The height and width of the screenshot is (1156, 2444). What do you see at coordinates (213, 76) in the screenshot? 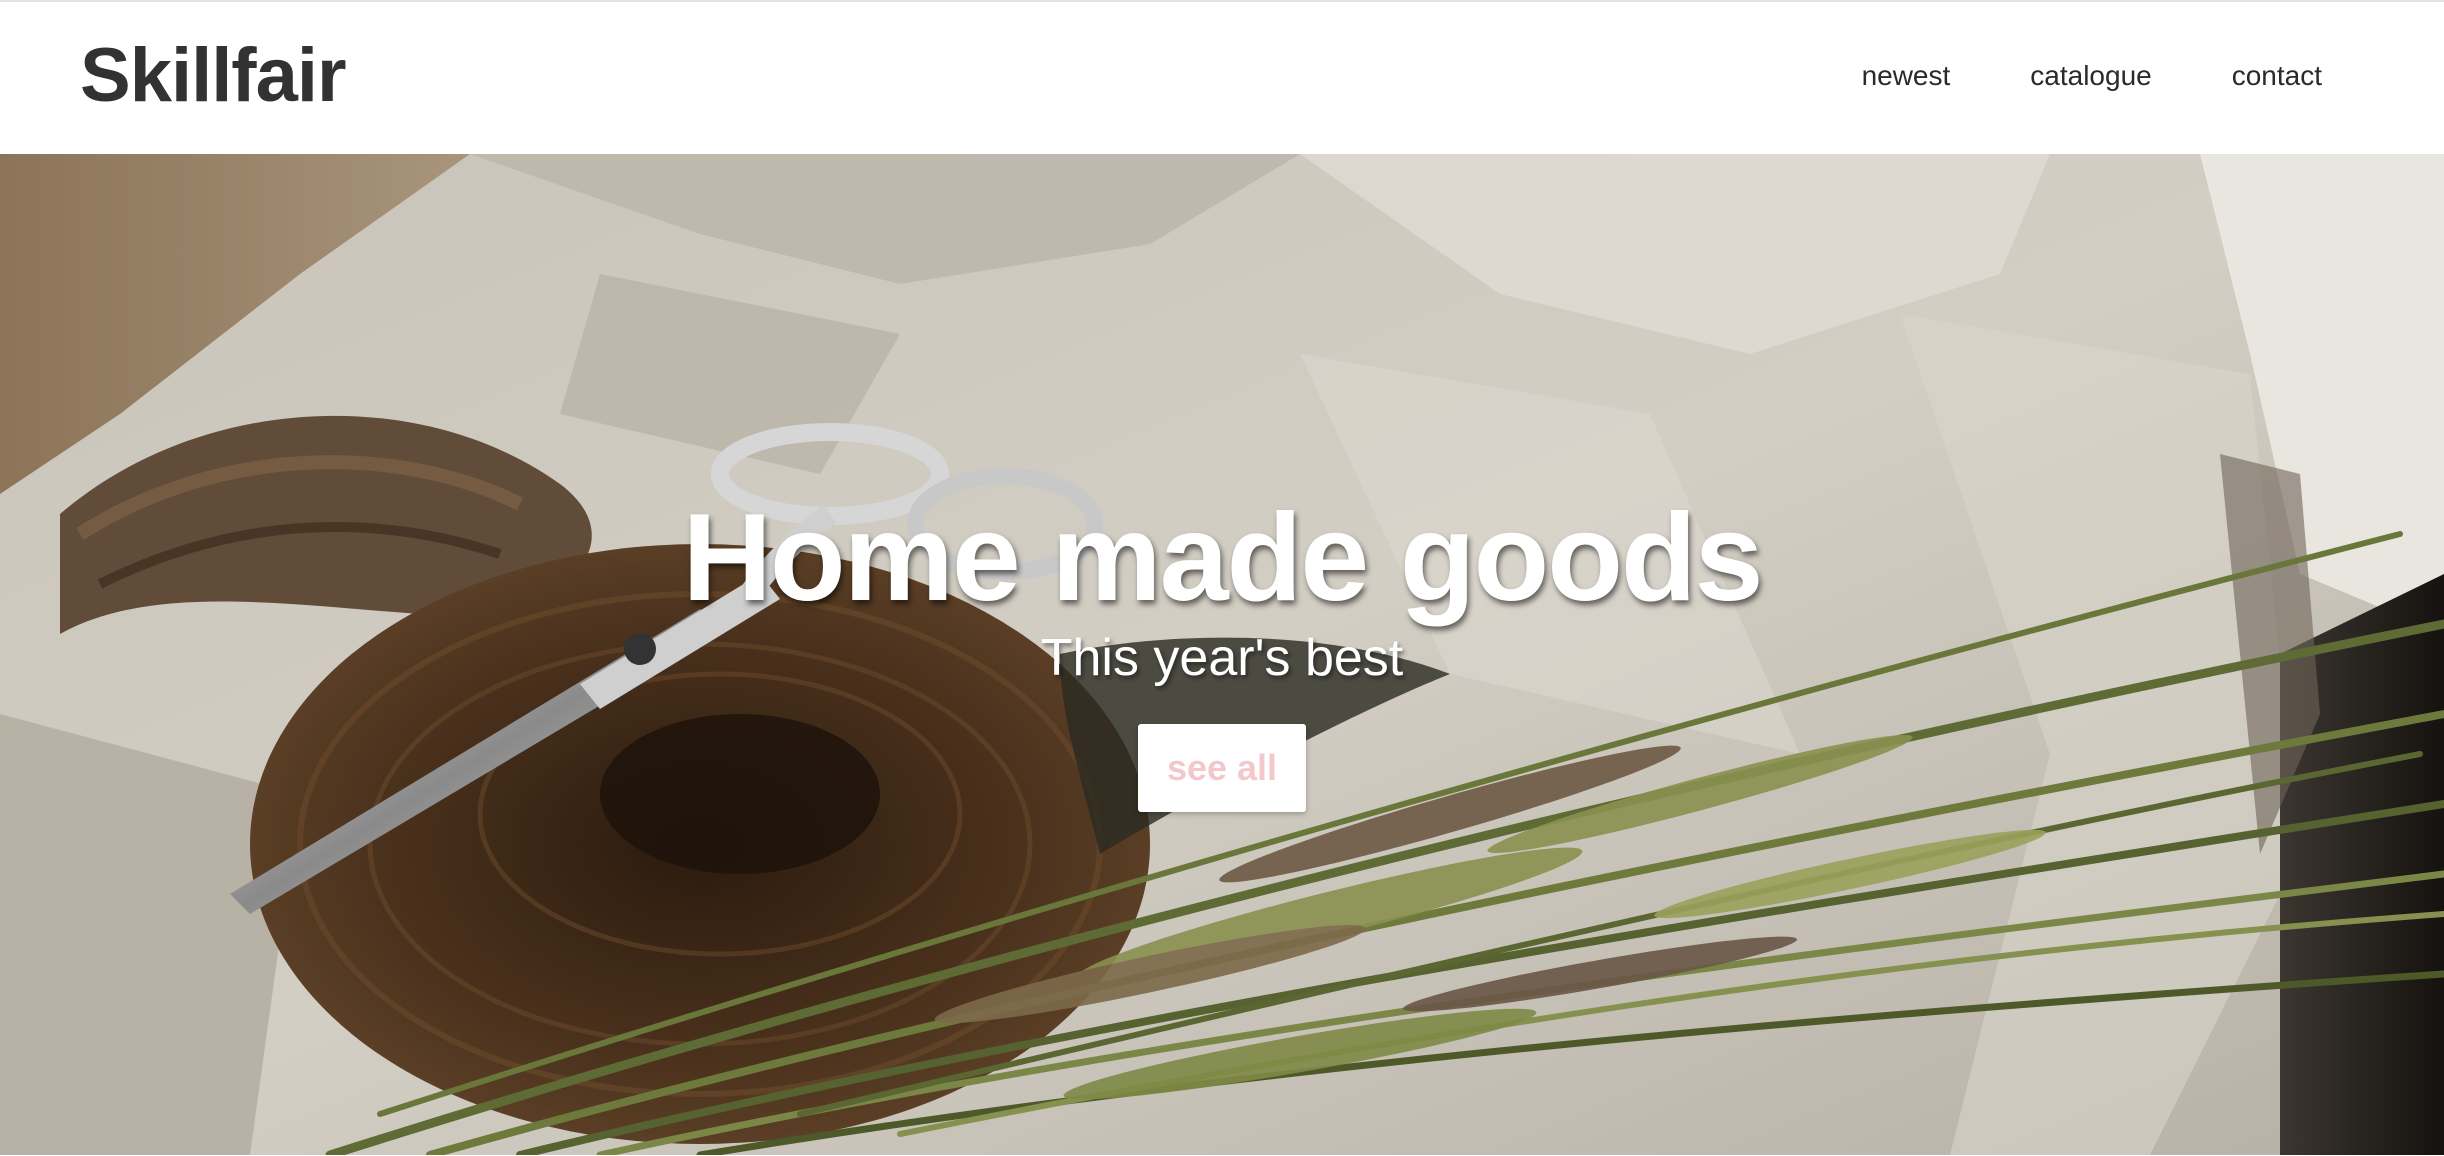
I see `site-logo: Skillfair` at bounding box center [213, 76].